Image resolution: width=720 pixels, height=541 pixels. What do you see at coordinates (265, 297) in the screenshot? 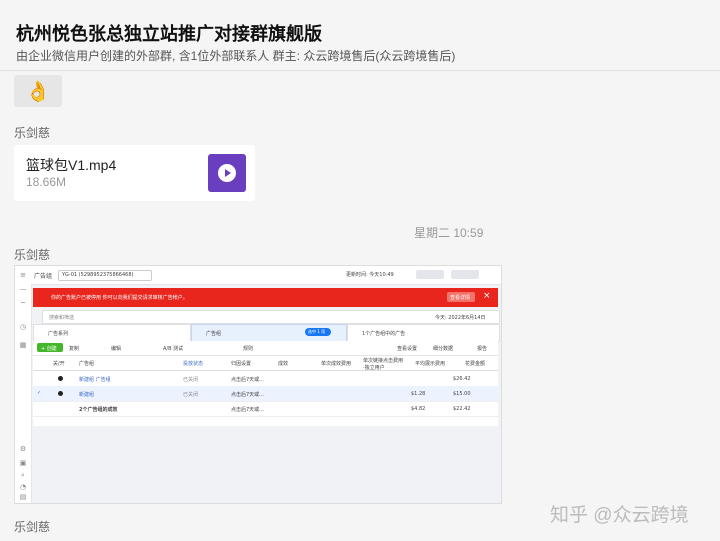
I see `account-disabled-alert: 你的广告账户已被停用 你可以向我们提交请求审核广告帐户。 查看详情 ×` at bounding box center [265, 297].